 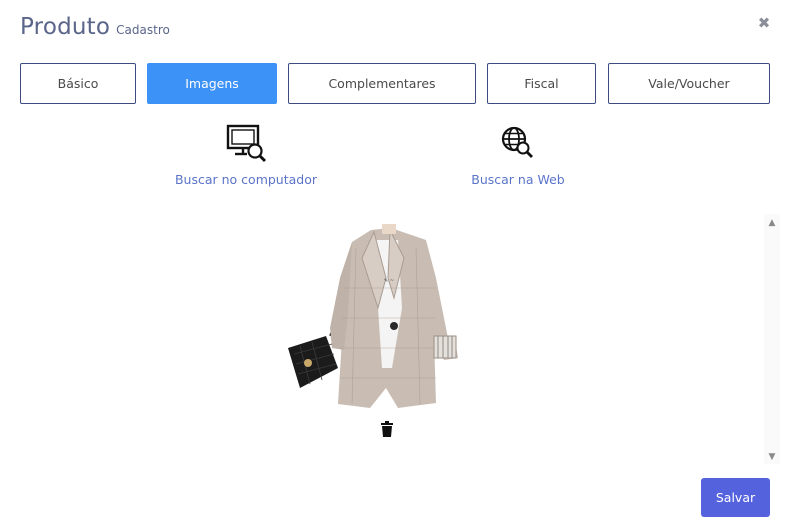 I want to click on scroll-down-icon: ▼, so click(x=772, y=457).